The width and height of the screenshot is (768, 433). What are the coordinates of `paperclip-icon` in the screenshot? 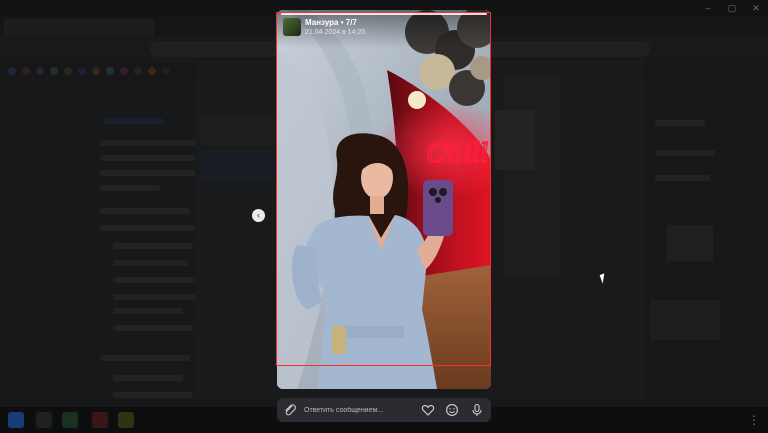 It's located at (290, 410).